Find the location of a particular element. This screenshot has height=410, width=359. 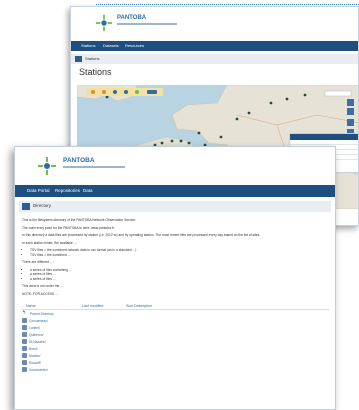

nav-item: Data Portal is located at coordinates (38, 190).